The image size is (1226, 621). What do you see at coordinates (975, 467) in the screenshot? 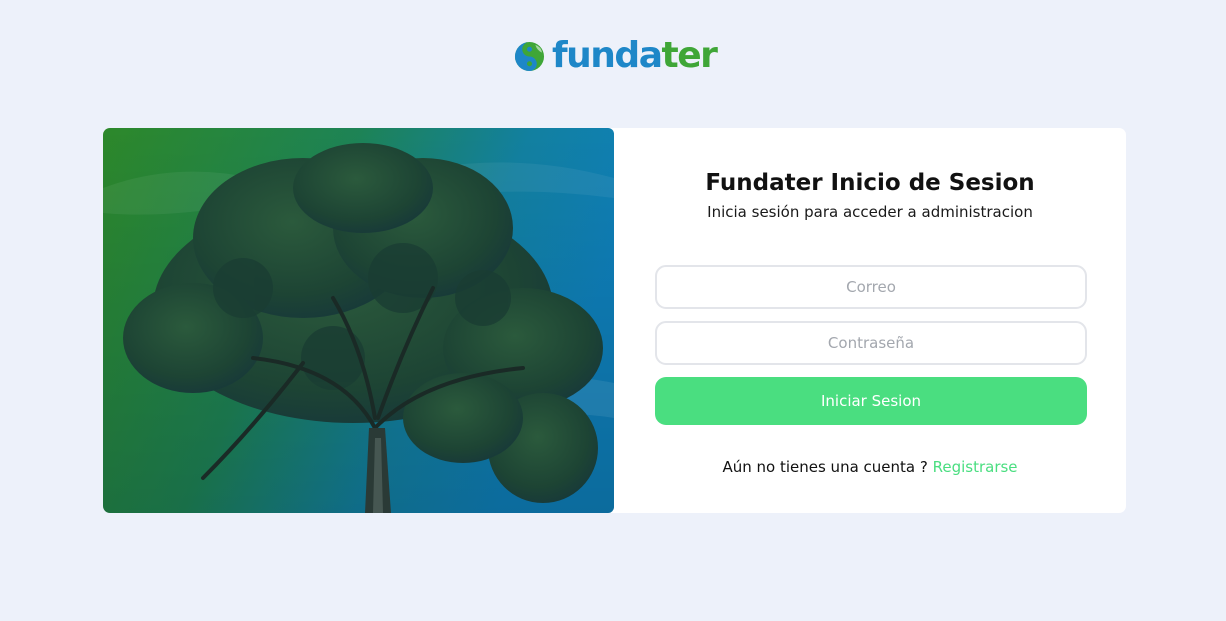
I see `register-link: Registrarse` at bounding box center [975, 467].